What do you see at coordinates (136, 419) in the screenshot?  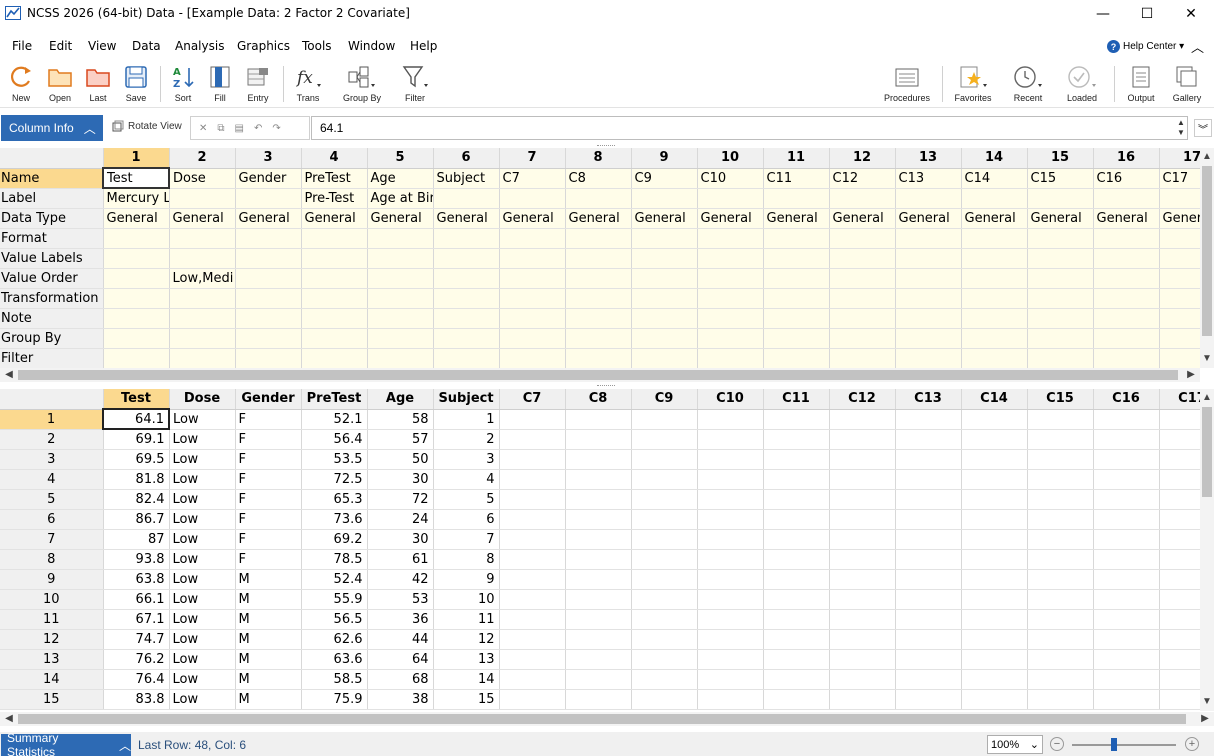 I see `data-cell: 64.1` at bounding box center [136, 419].